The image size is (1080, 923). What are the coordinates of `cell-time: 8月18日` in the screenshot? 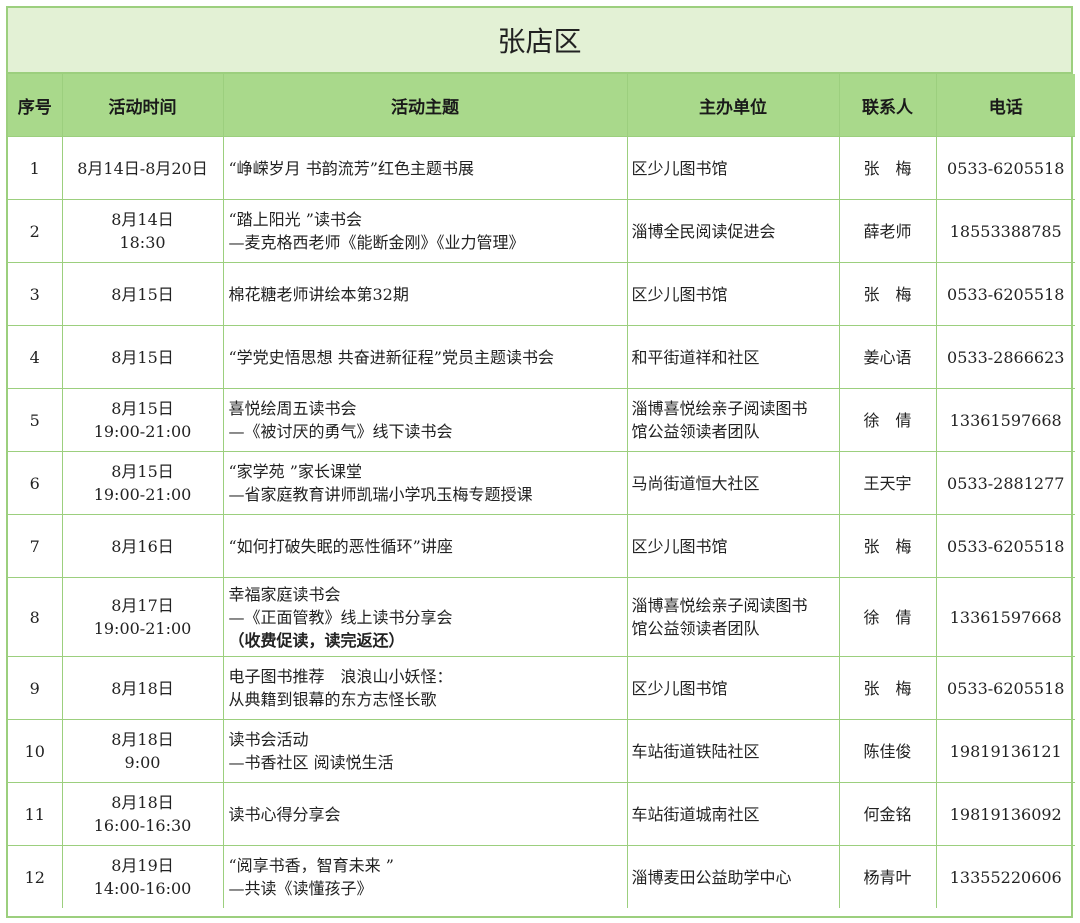 It's located at (142, 688).